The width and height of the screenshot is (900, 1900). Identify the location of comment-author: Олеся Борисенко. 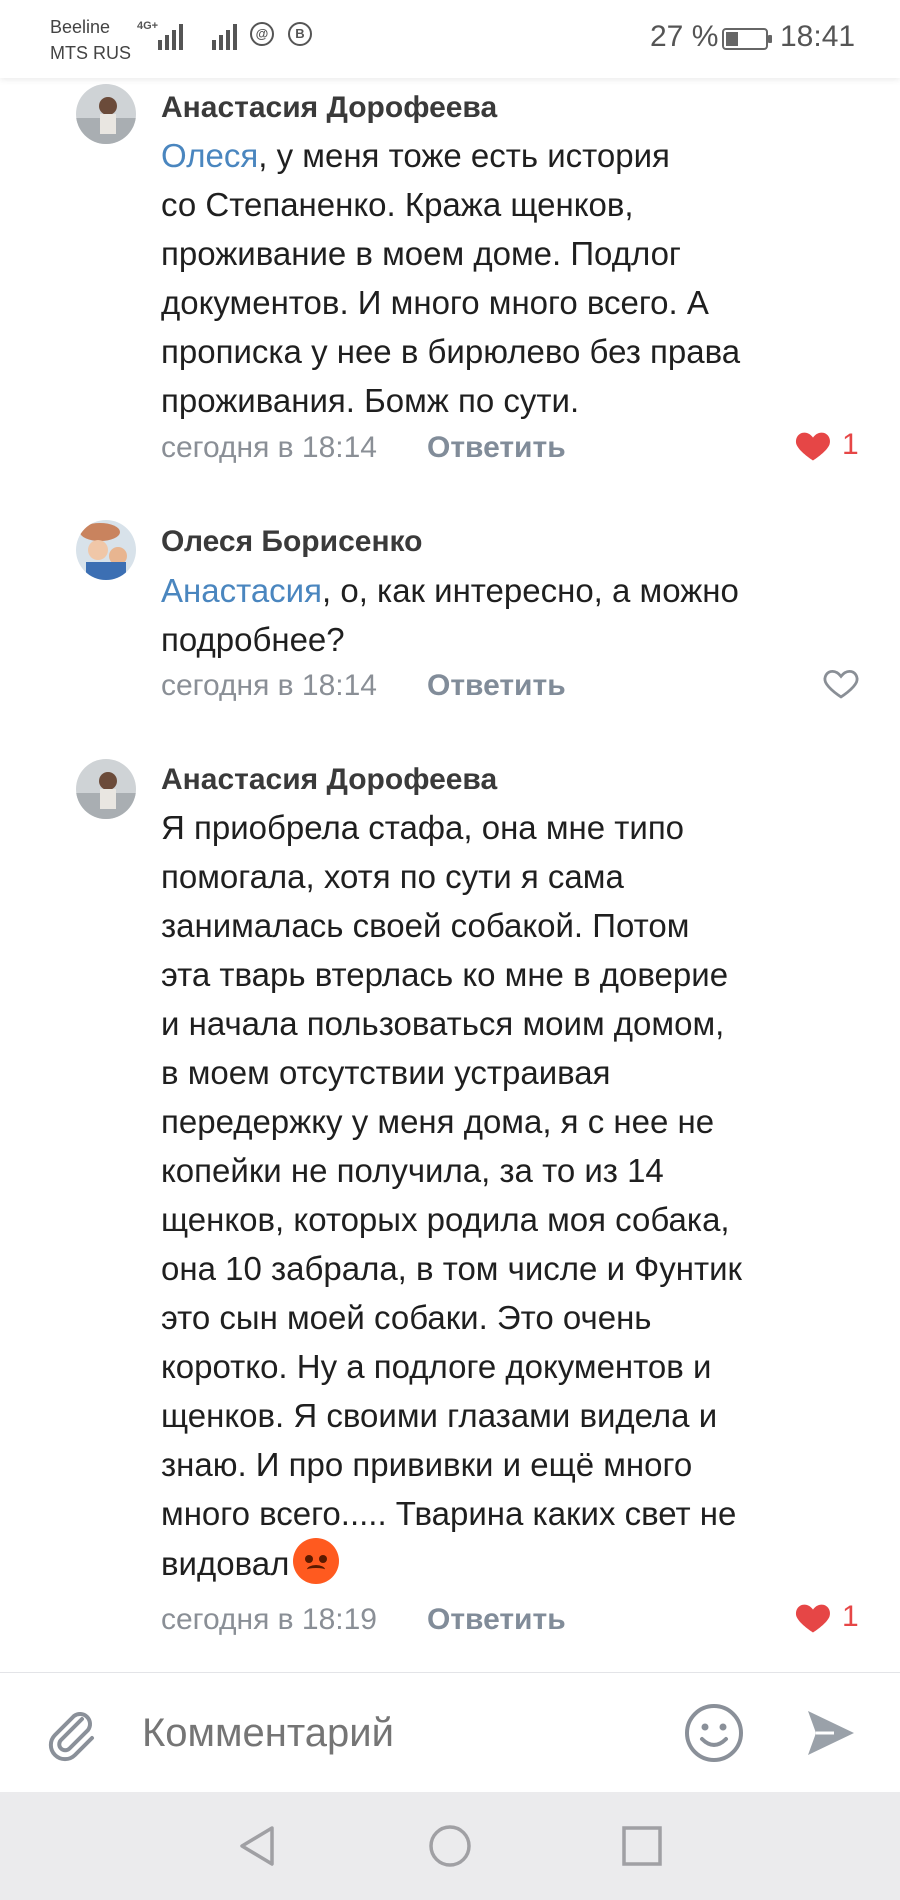
(292, 542).